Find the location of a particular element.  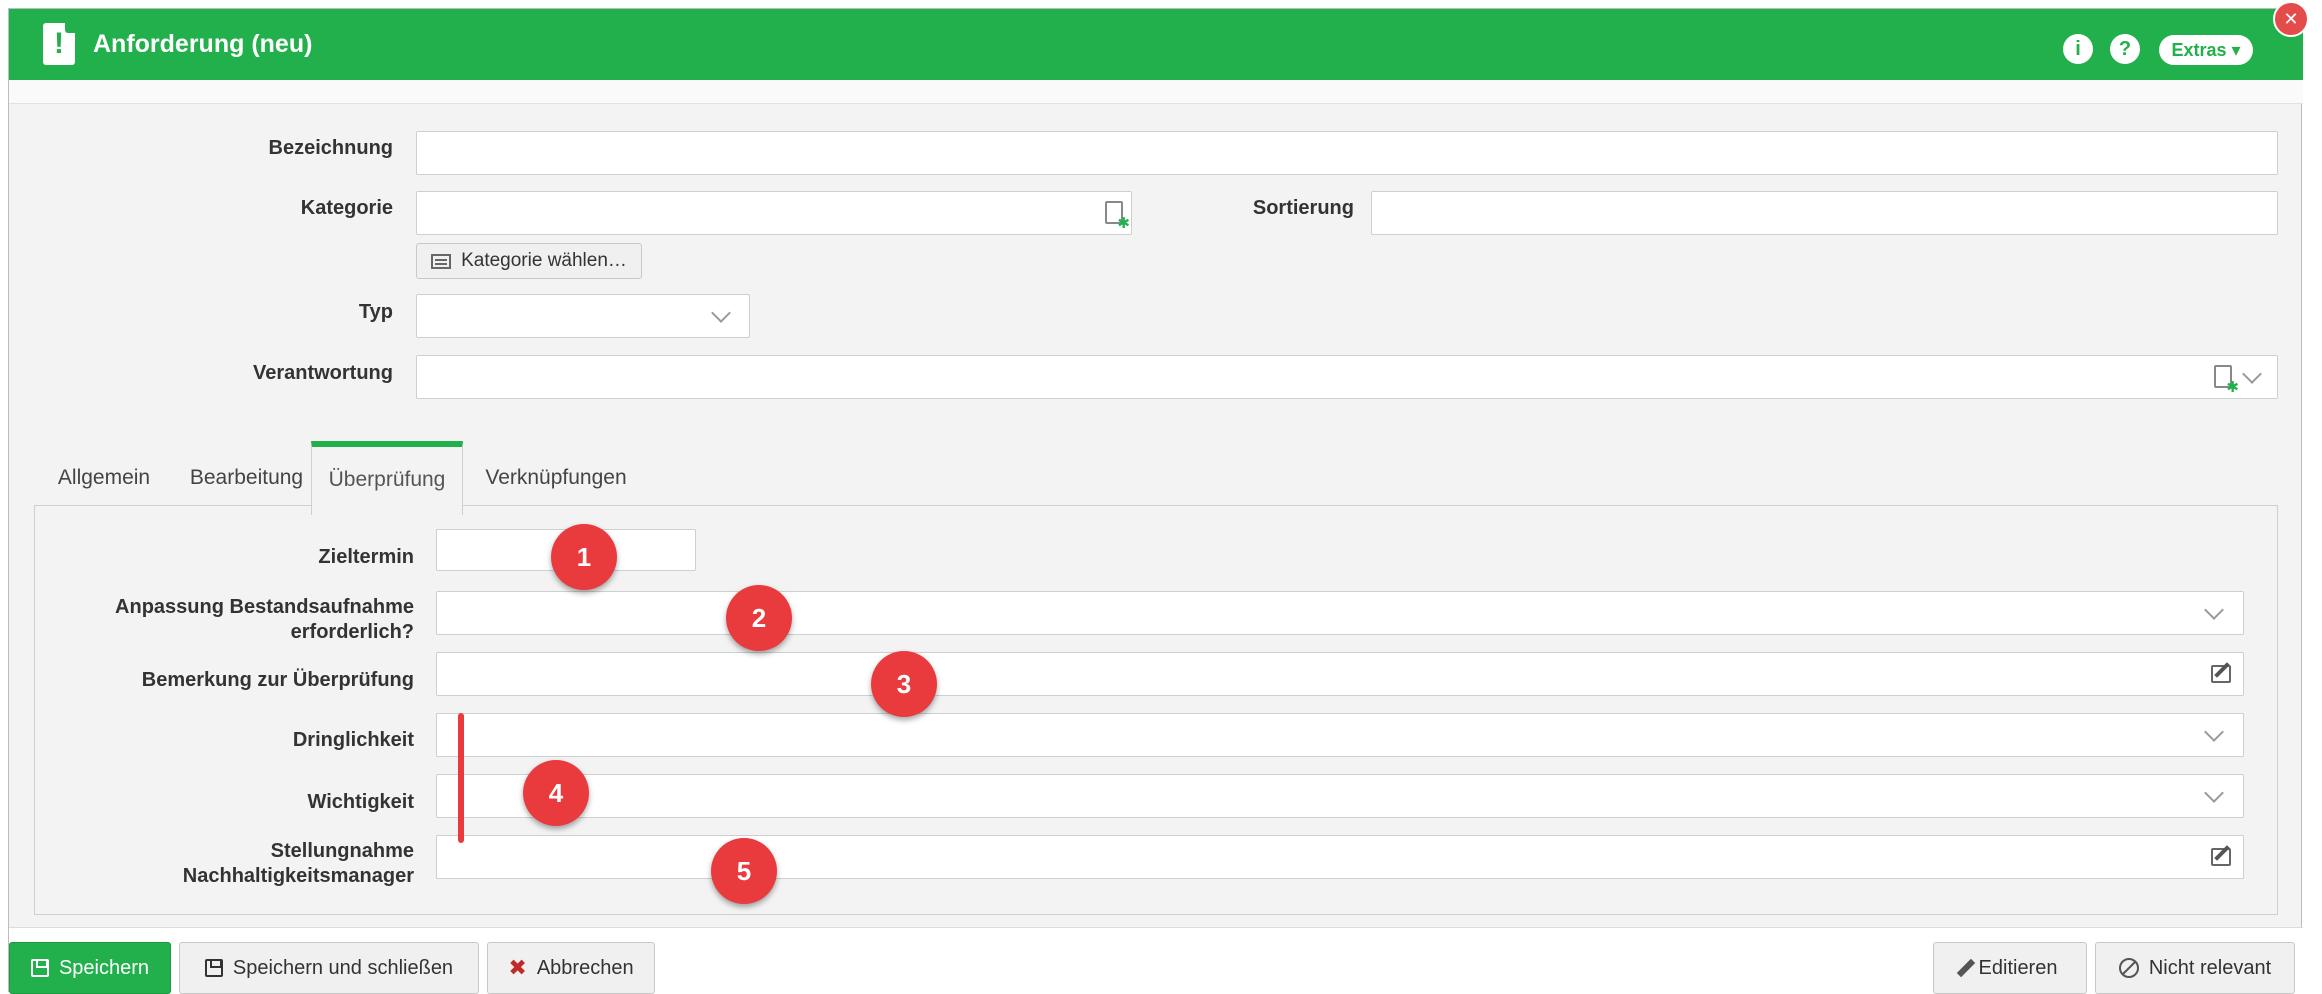

list-icon is located at coordinates (441, 261).